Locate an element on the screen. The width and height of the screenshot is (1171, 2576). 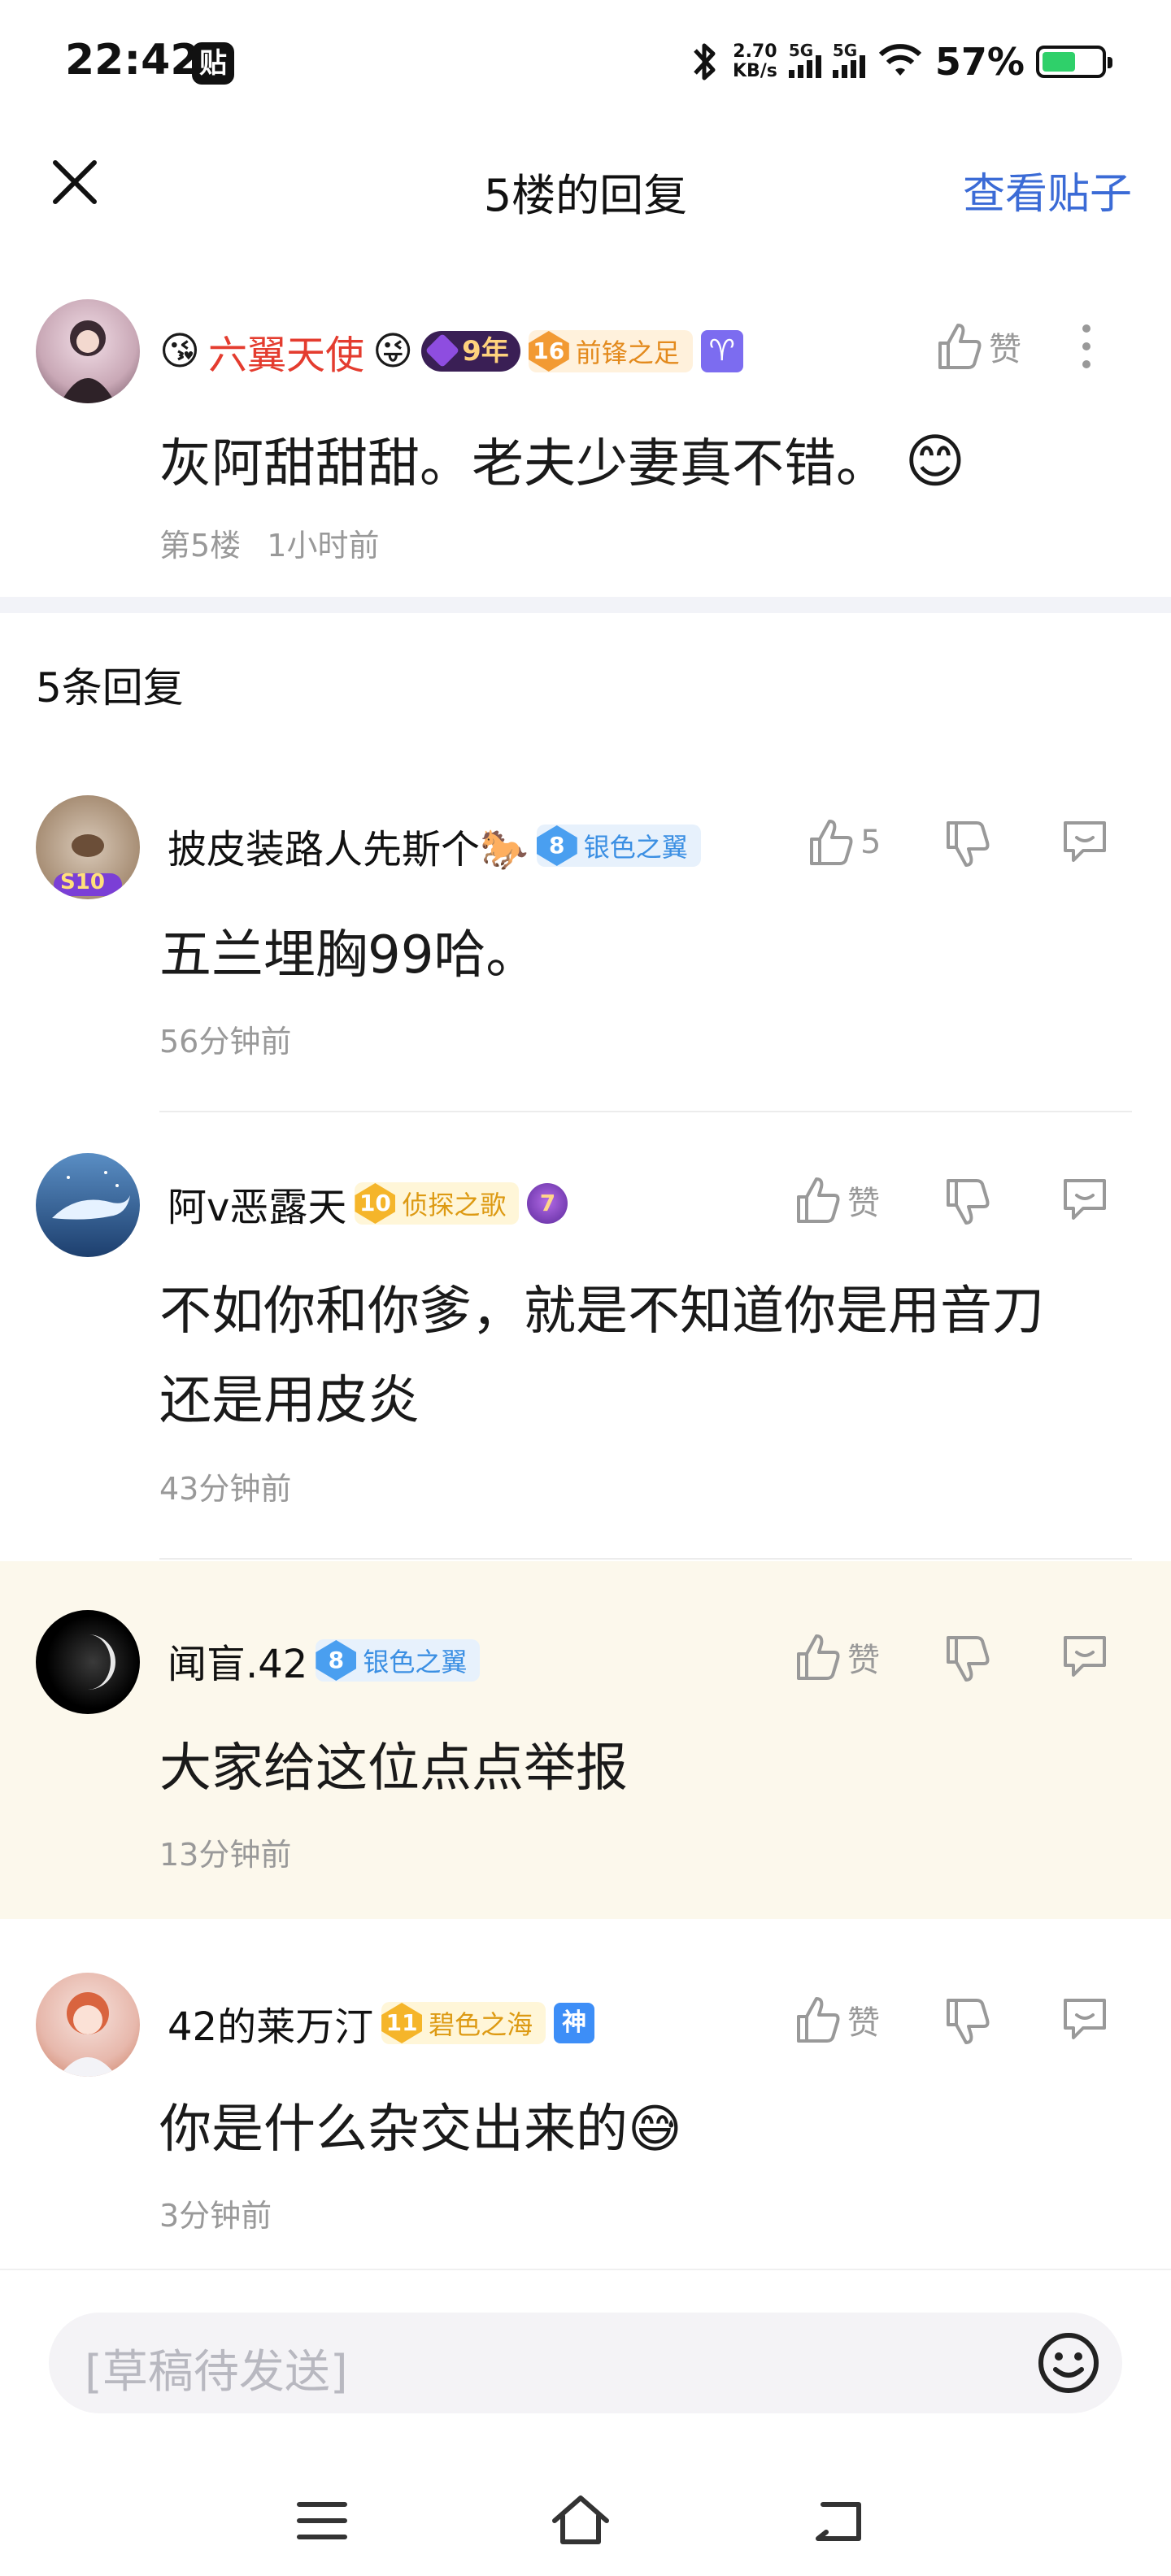
reply-user-row: 披皮装路人先斯个🐎 8 银色之翼 is located at coordinates (434, 846).